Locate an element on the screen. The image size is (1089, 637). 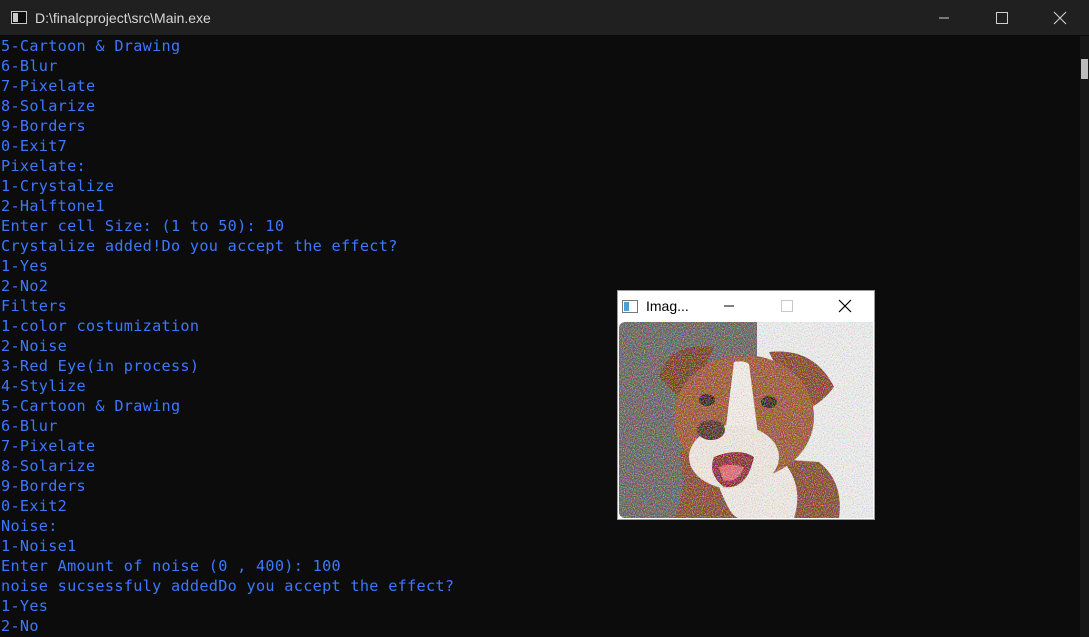
vertical-scrollbar is located at coordinates (1084, 336).